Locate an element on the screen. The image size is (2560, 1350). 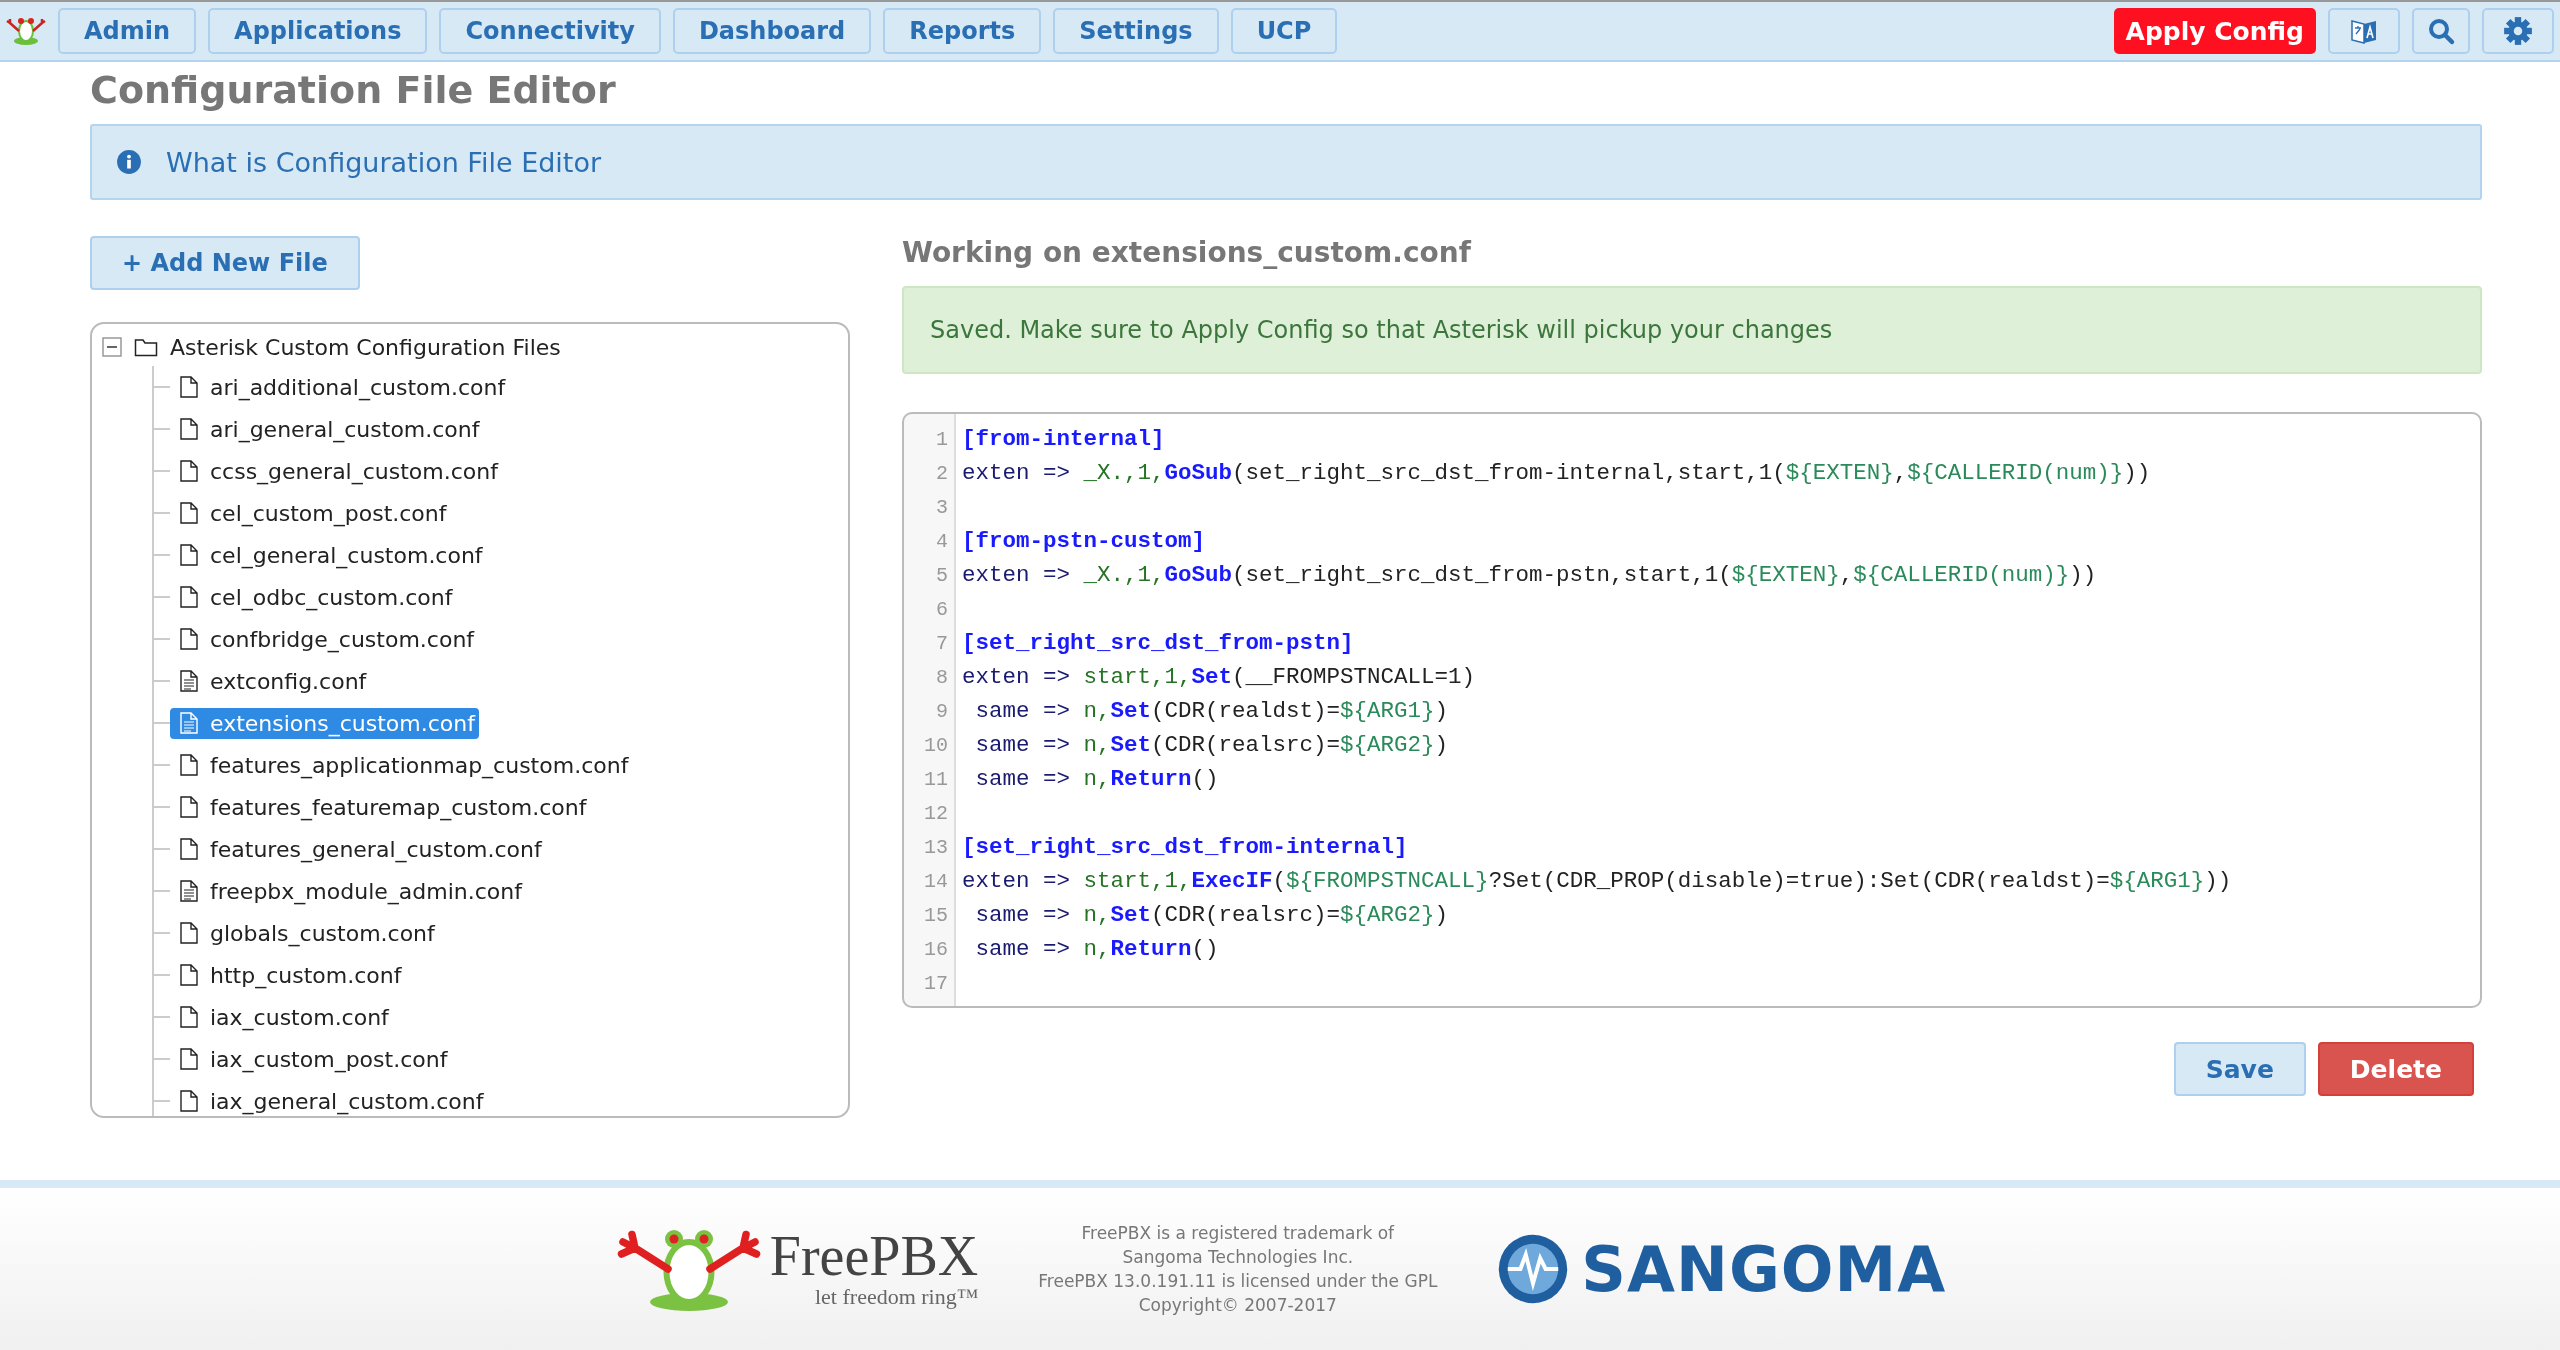
brand-name: FreePBX is located at coordinates (874, 1256).